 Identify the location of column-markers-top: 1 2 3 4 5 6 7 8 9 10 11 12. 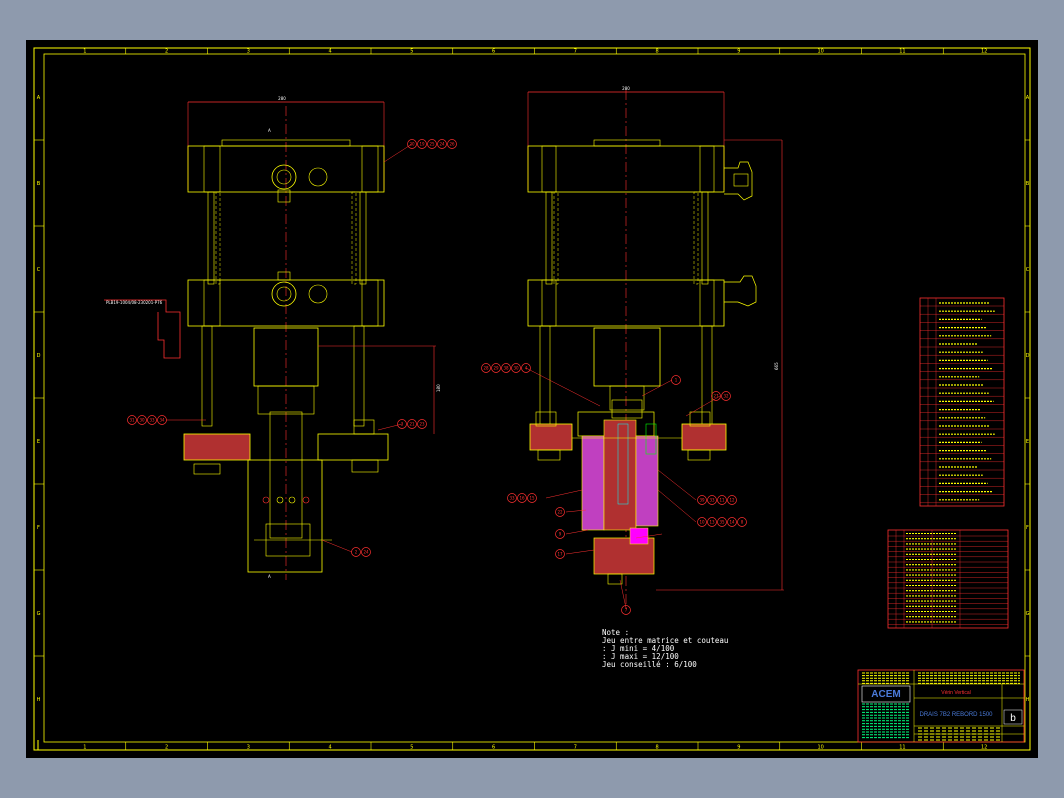
(535, 51).